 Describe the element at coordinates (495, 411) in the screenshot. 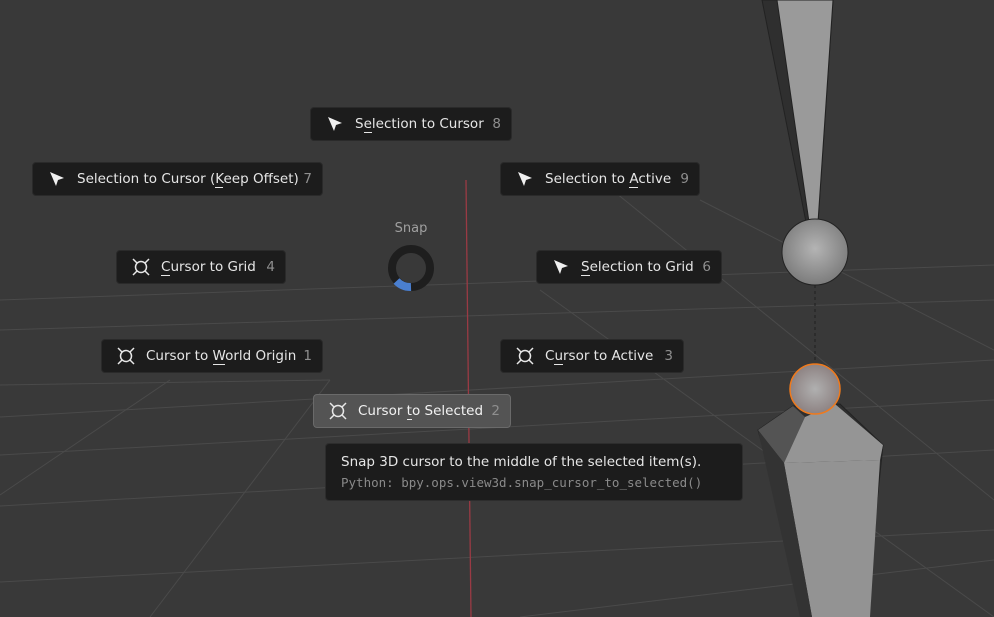

I see `shortcut-key: 2` at that location.